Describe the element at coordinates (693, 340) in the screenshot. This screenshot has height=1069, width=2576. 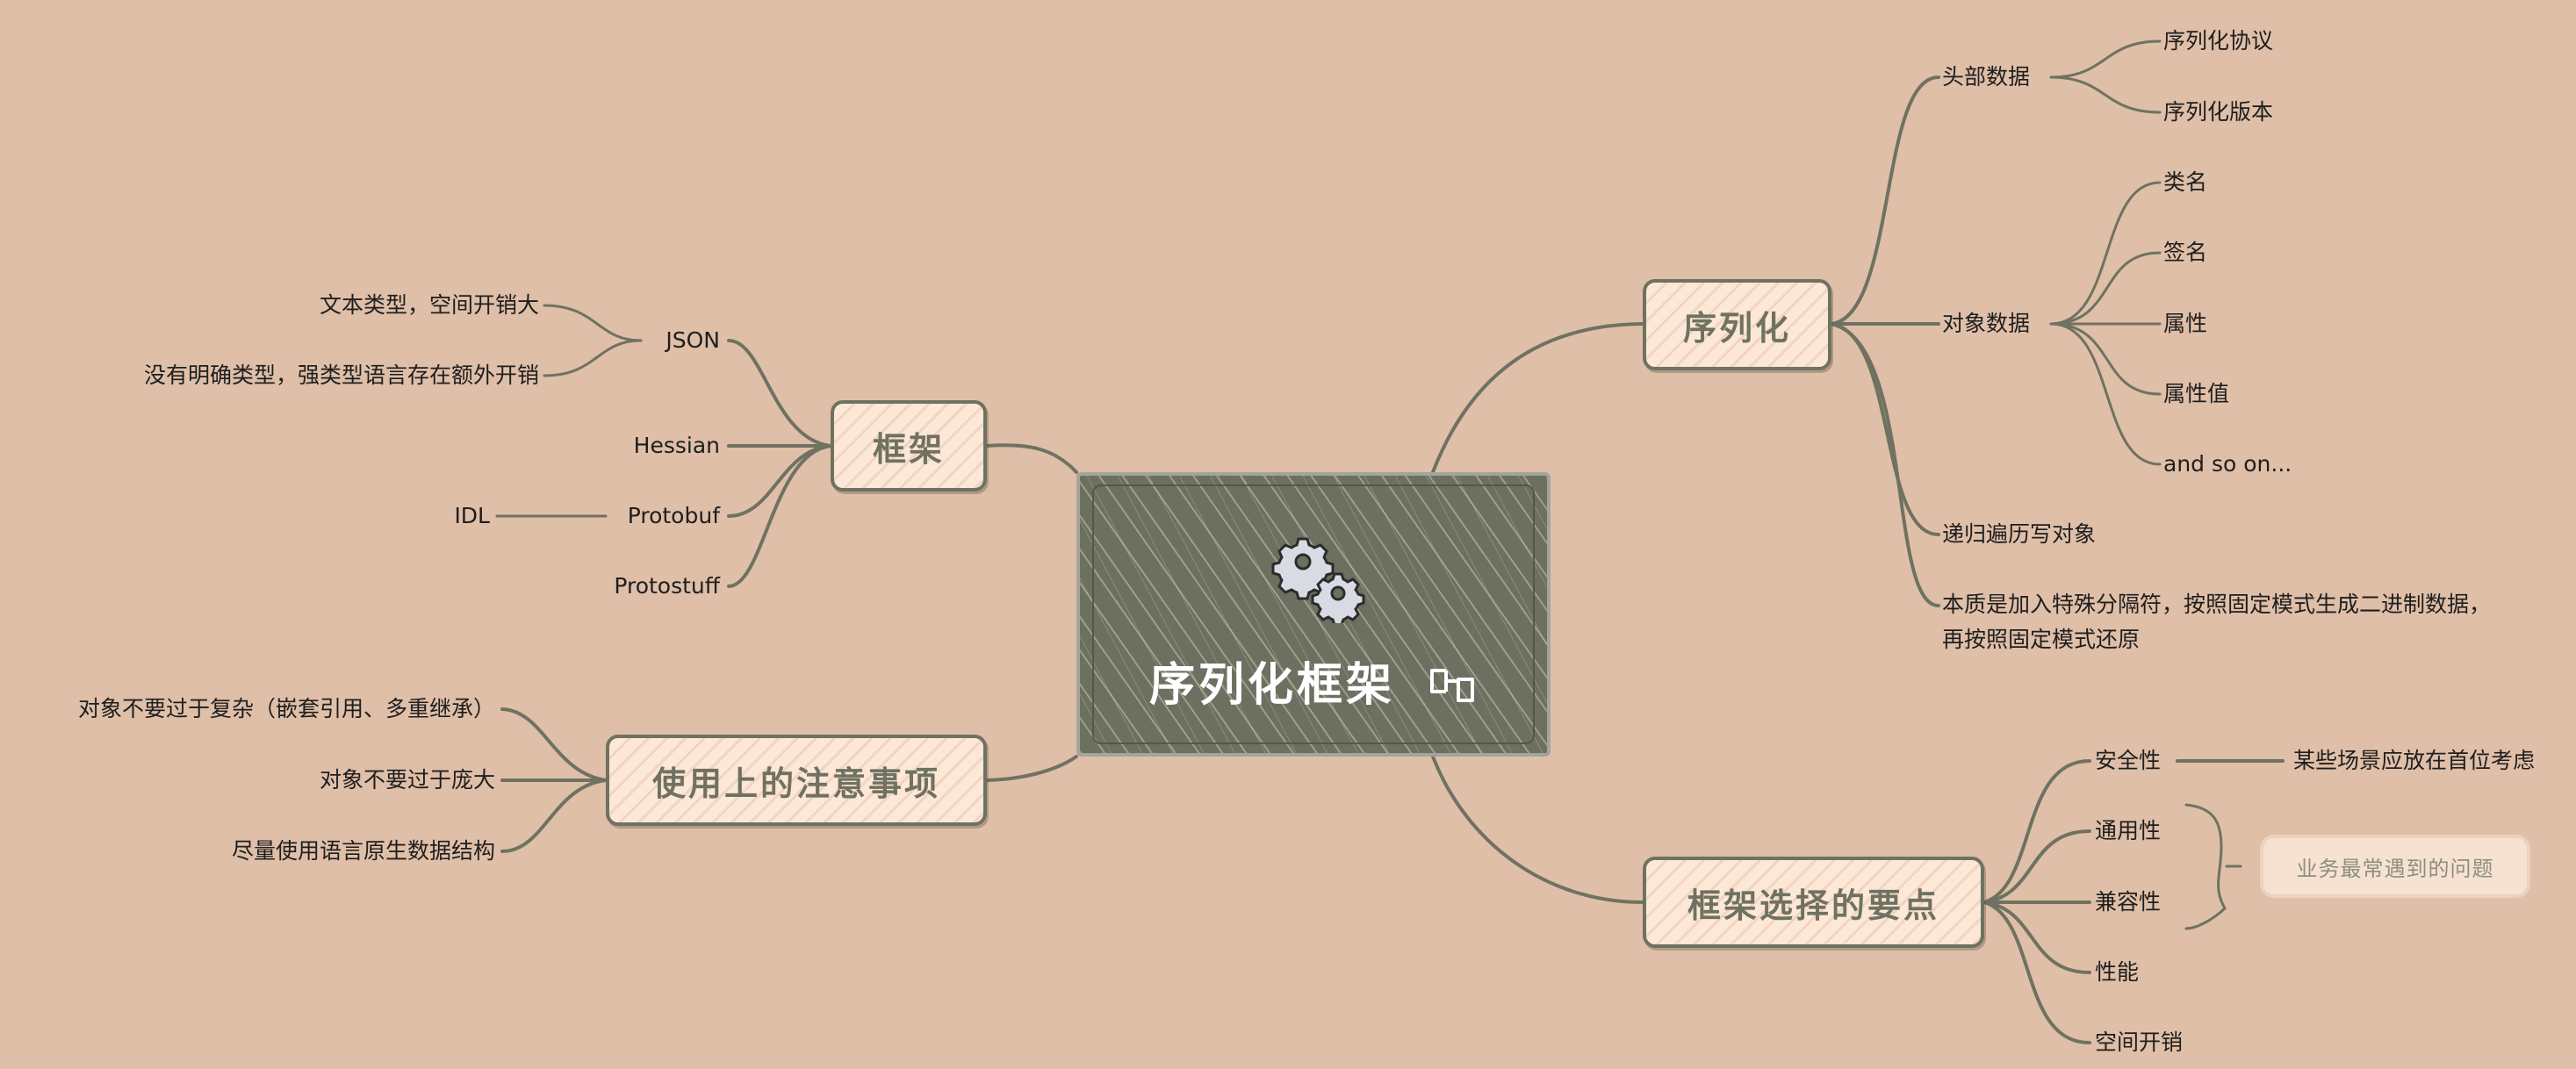
I see `subtopic-json: JSON` at that location.